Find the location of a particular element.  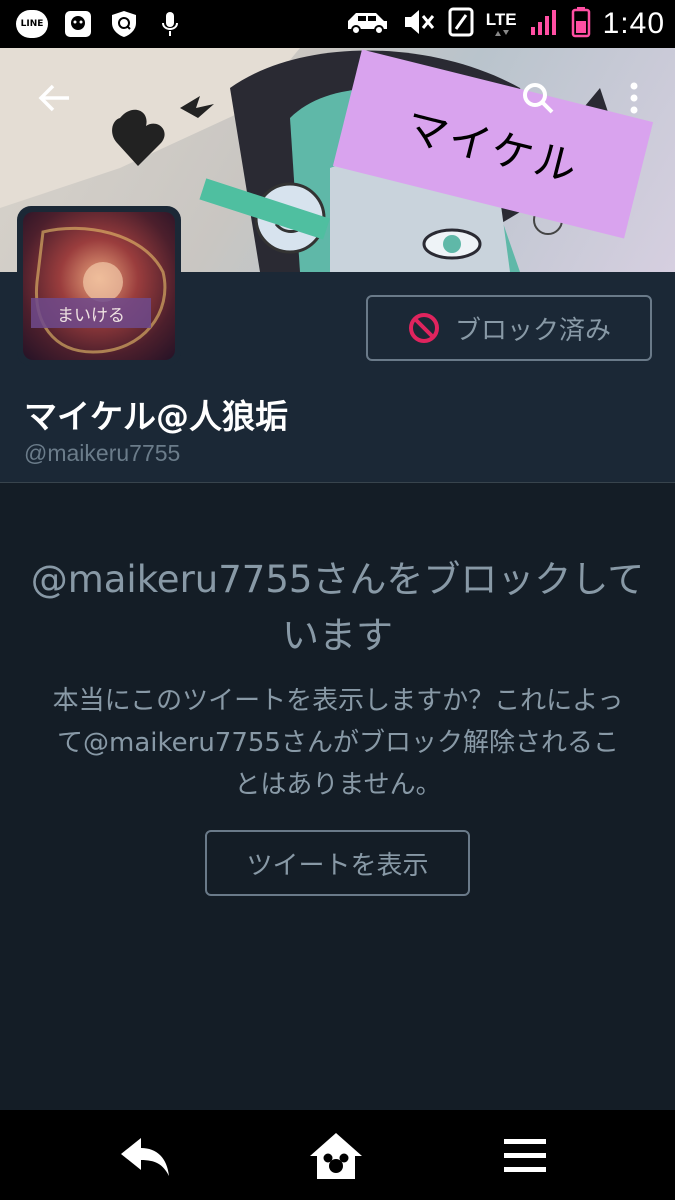

mic-icon is located at coordinates (170, 24).